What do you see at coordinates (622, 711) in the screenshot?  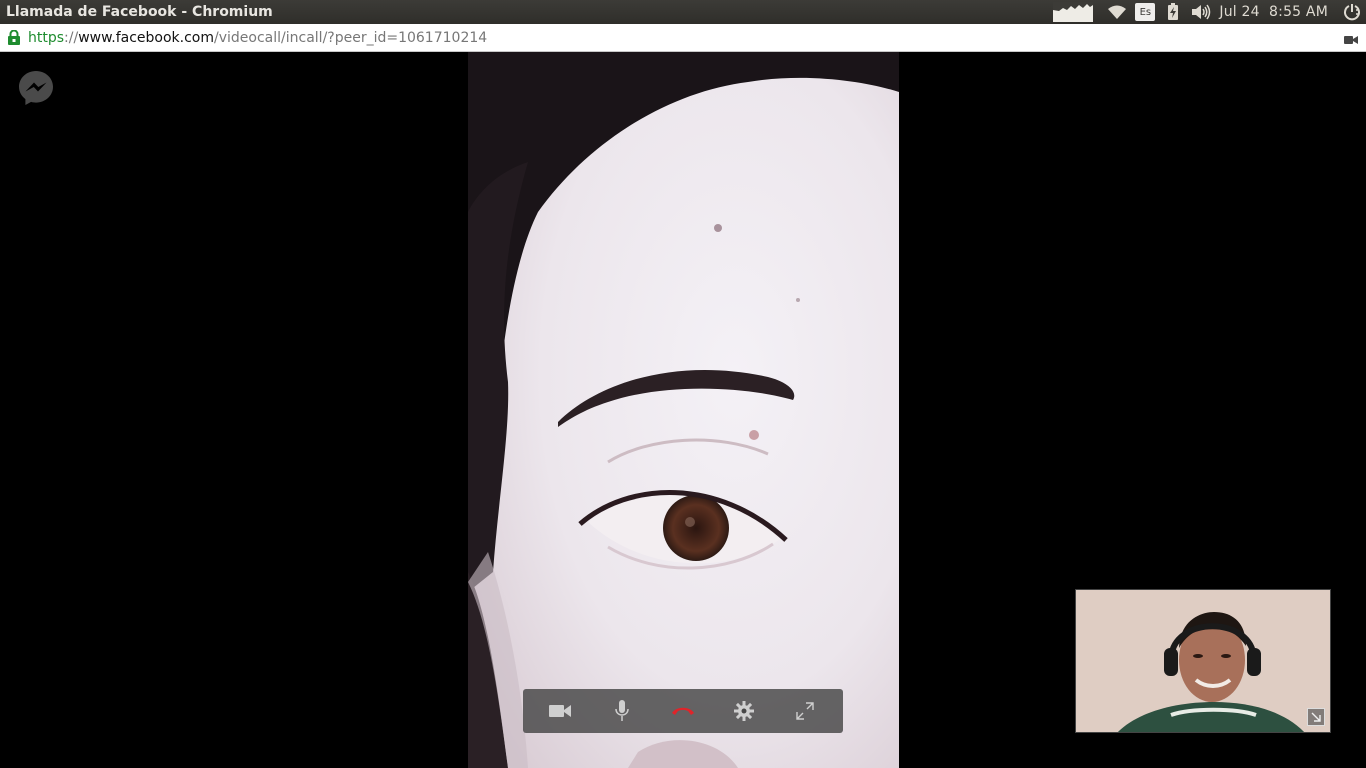 I see `microphone-icon` at bounding box center [622, 711].